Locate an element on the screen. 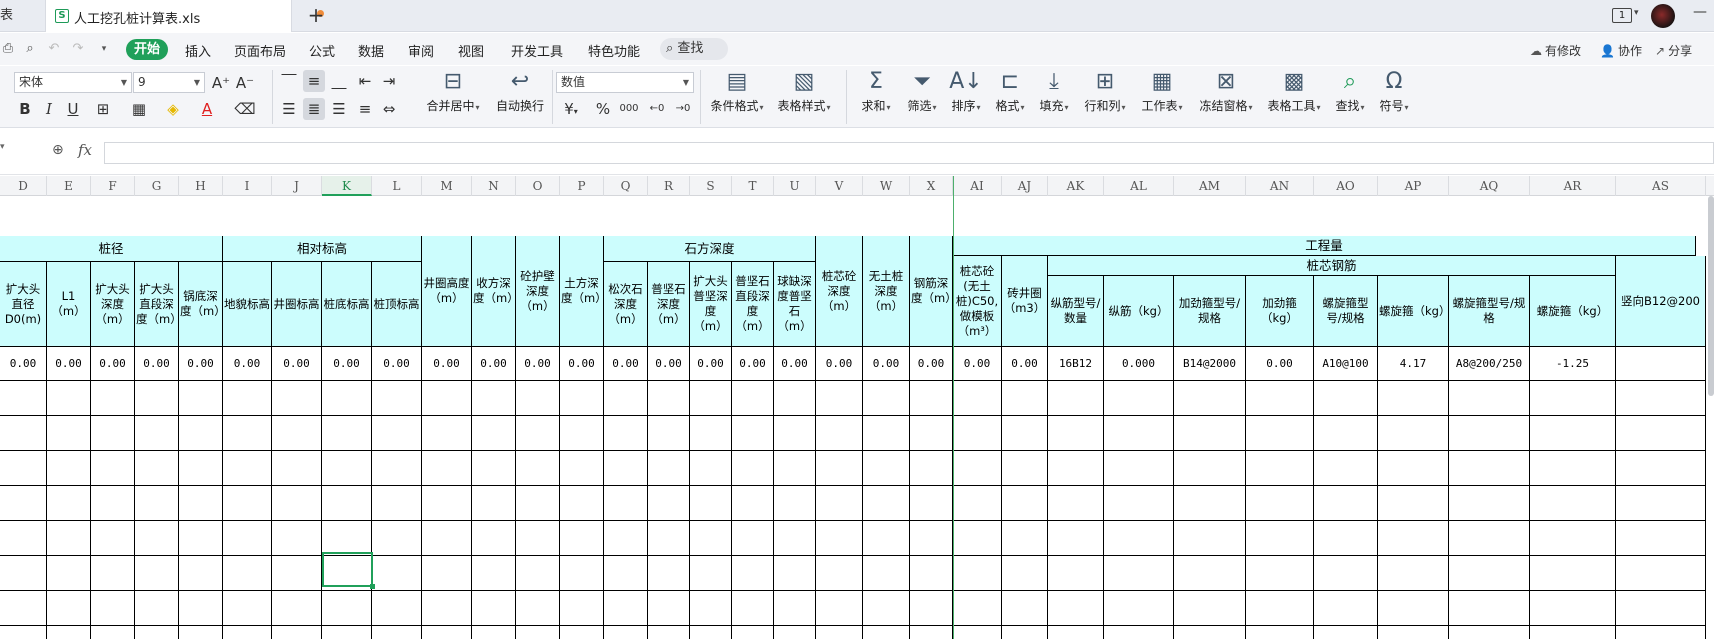 The image size is (1714, 639). merge-center-button: ⊟ 合并居中▾ is located at coordinates (453, 97).